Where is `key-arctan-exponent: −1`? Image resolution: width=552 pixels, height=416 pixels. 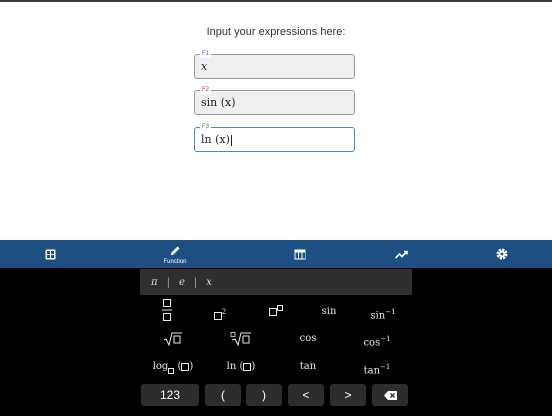
key-arctan-exponent: −1 is located at coordinates (385, 367).